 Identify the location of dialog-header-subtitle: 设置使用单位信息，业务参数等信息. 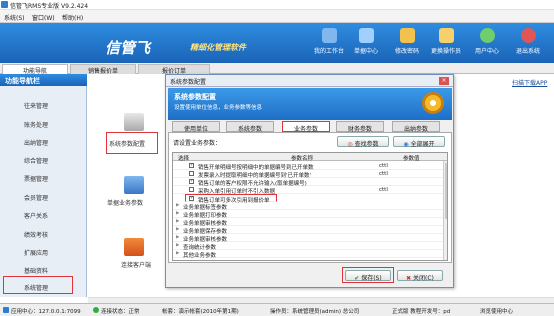
(218, 108).